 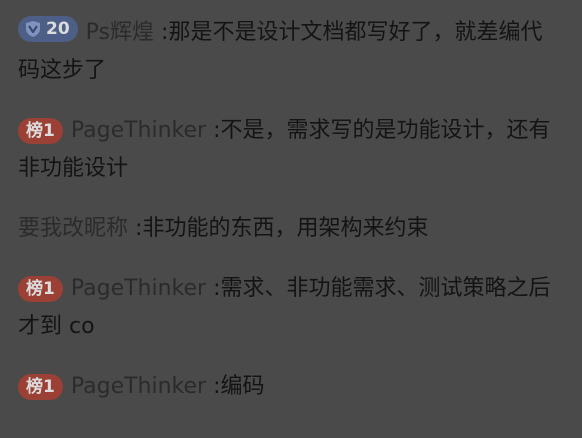 I want to click on username: 要我改昵称, so click(x=73, y=228).